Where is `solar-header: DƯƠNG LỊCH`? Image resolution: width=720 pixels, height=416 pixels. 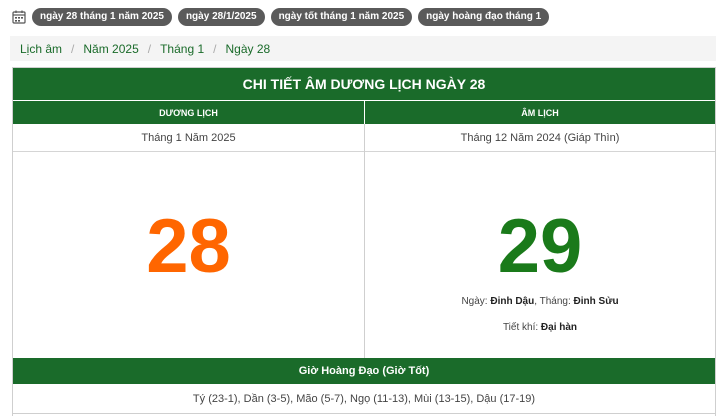 solar-header: DƯƠNG LỊCH is located at coordinates (188, 112).